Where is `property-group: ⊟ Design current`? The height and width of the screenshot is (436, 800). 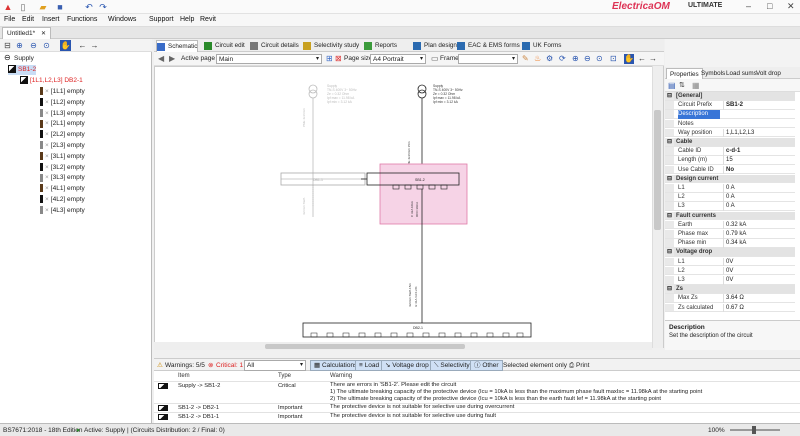
property-group: ⊟ Design current is located at coordinates (730, 179).